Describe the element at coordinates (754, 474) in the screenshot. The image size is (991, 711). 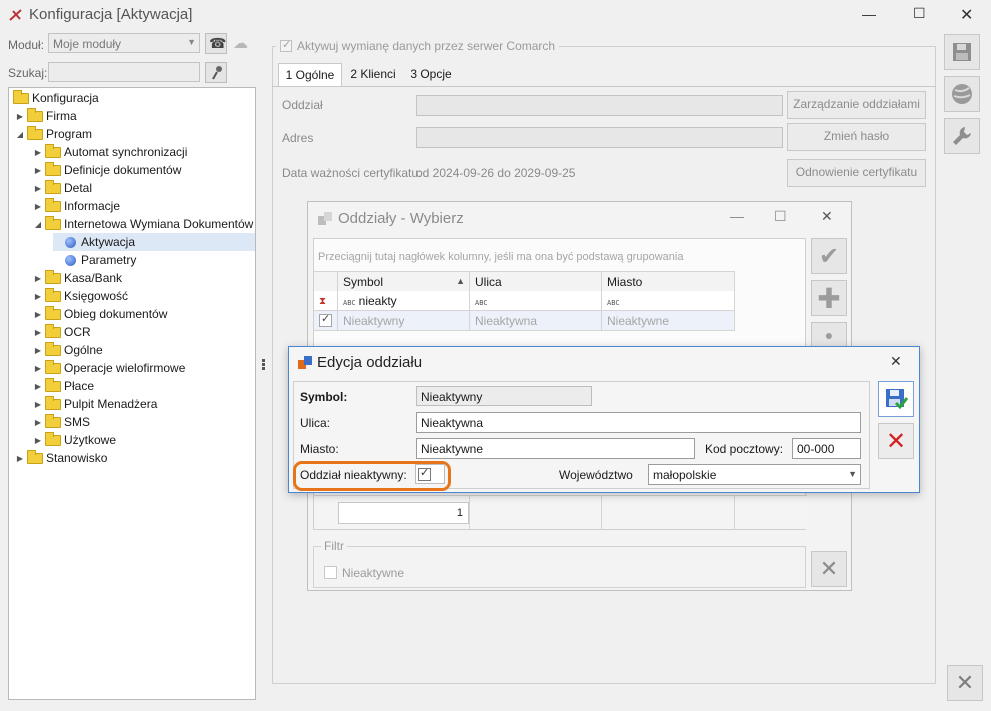
I see `voivodeship-select: małopolskie ▼` at that location.